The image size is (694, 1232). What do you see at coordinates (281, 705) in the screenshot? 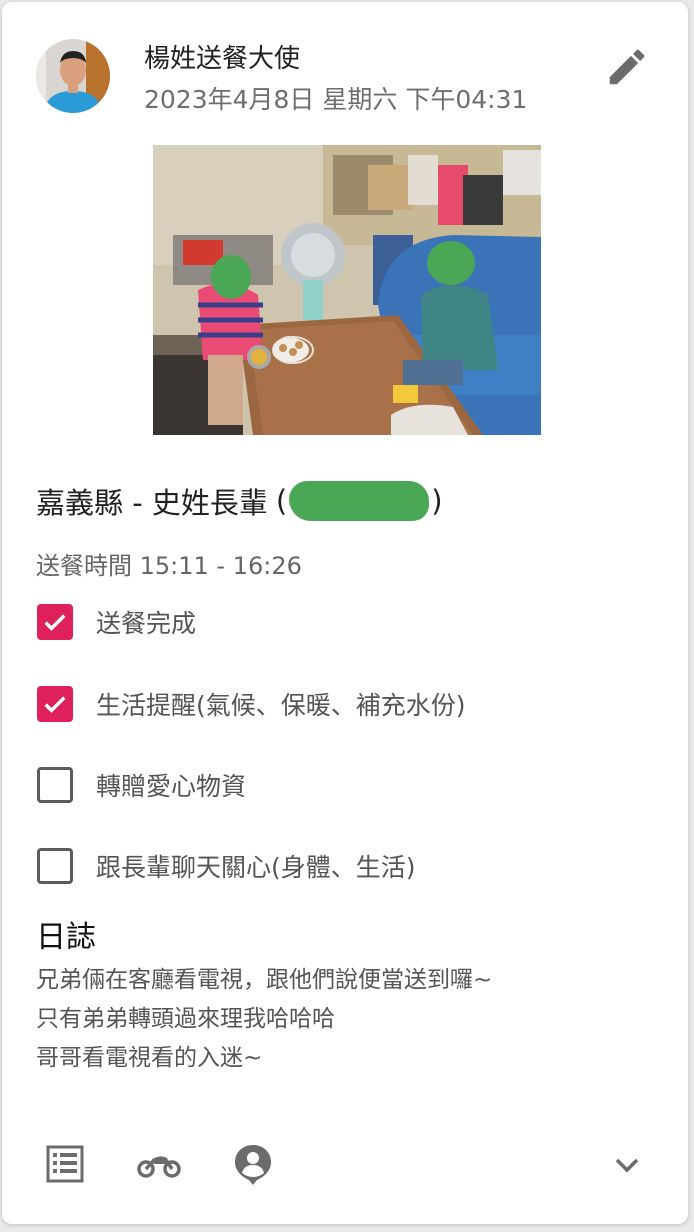
I see `checklist-label: 生活提醒(氣候、保暖、補充水份)` at bounding box center [281, 705].